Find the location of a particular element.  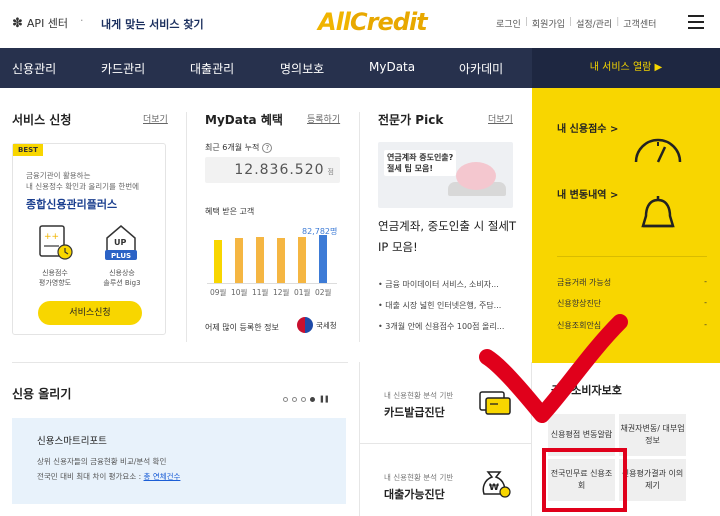

service-name: 종합신용관리플러스 is located at coordinates (71, 204).